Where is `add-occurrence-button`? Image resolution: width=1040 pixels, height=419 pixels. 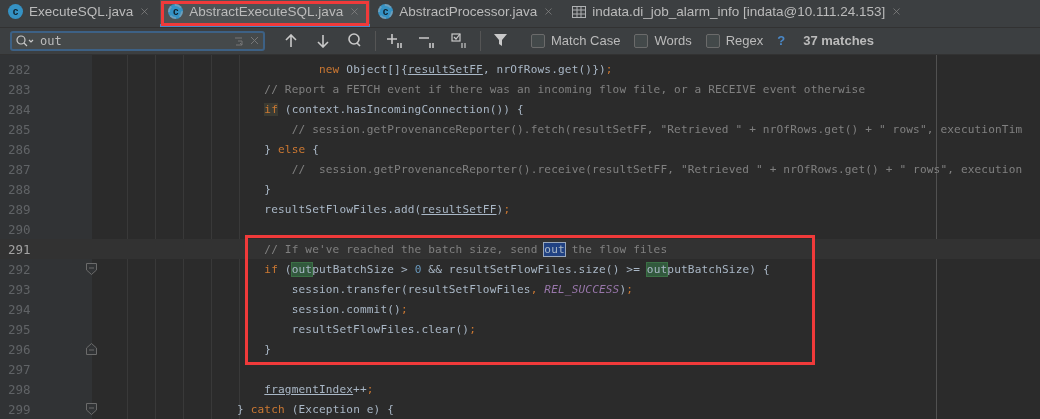
add-occurrence-button is located at coordinates (396, 40).